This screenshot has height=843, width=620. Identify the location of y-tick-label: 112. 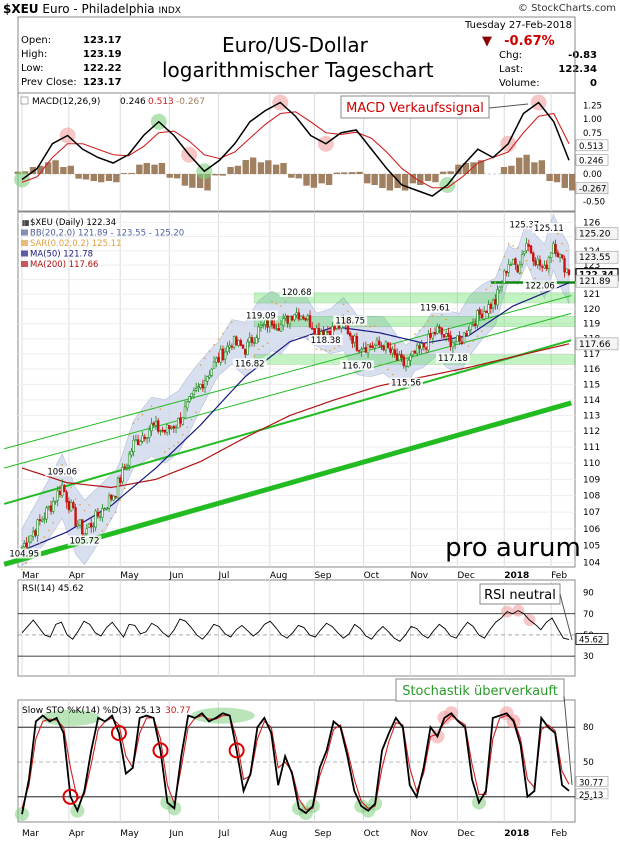
(591, 432).